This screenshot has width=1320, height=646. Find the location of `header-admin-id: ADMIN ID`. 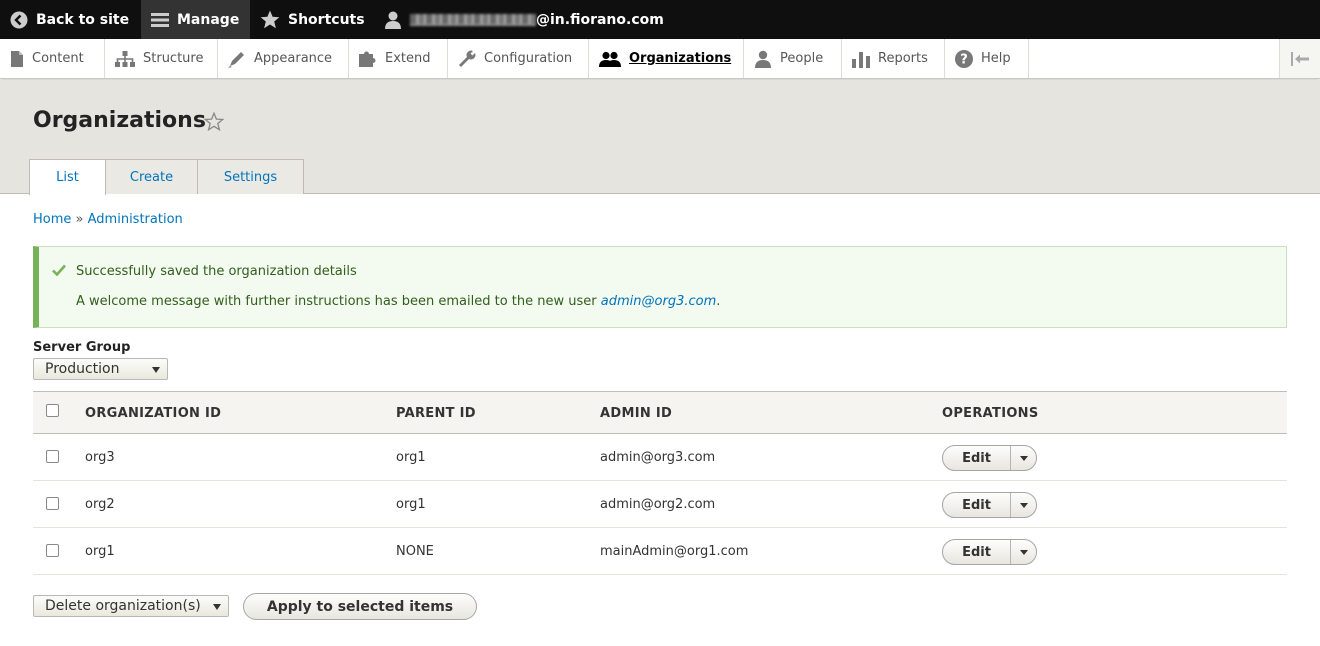

header-admin-id: ADMIN ID is located at coordinates (636, 413).